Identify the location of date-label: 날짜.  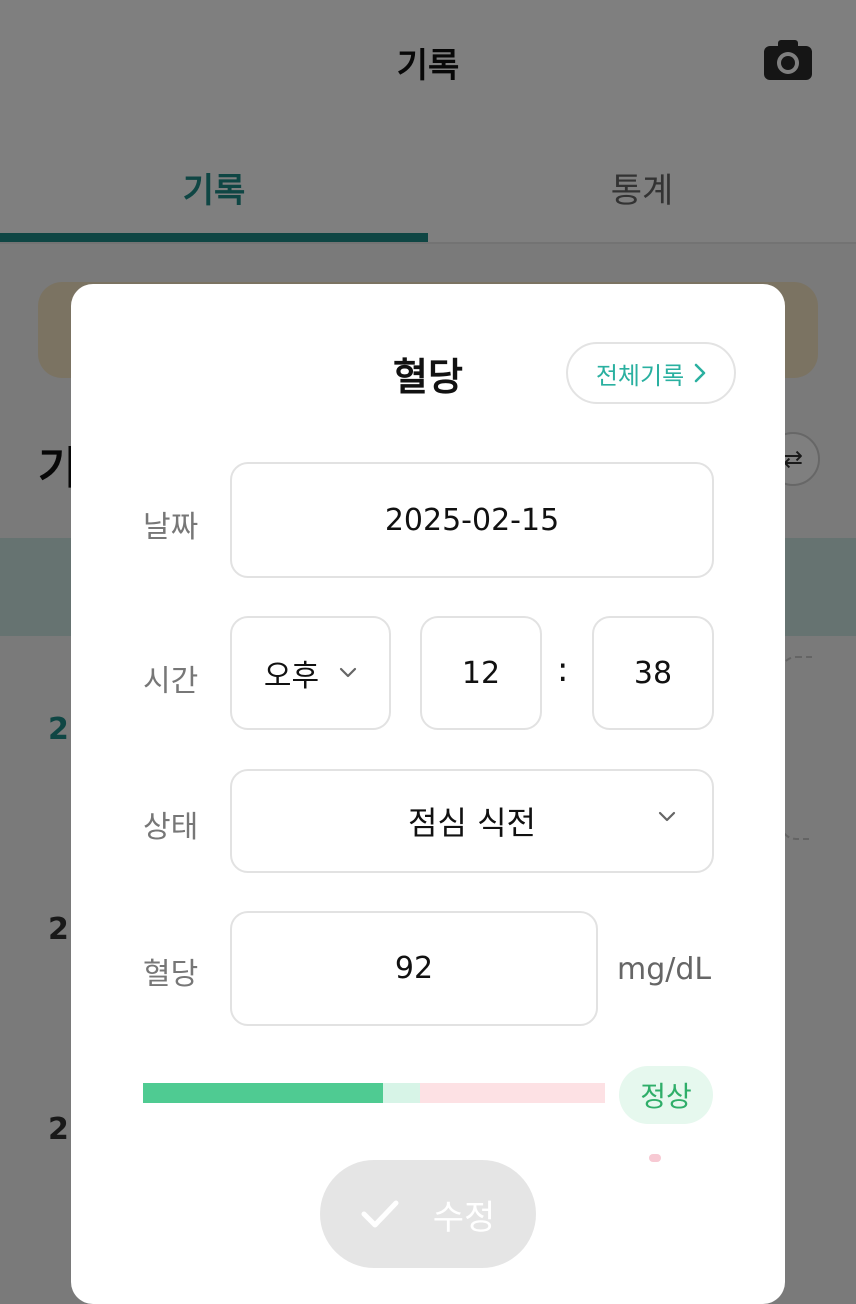
(171, 527).